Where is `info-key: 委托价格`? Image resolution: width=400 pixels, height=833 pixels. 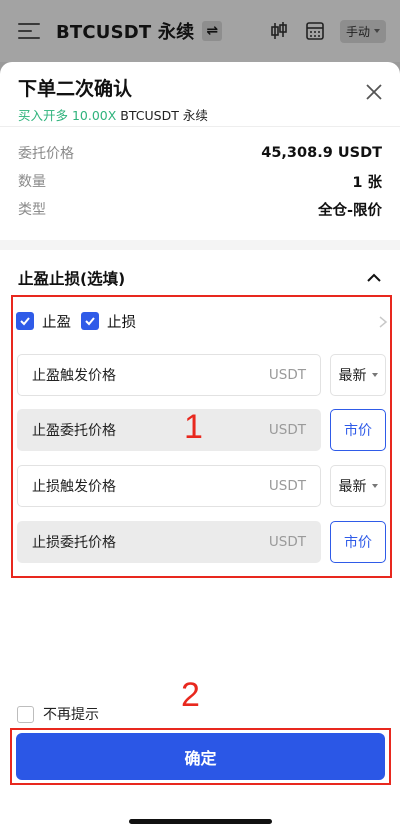 info-key: 委托价格 is located at coordinates (46, 154).